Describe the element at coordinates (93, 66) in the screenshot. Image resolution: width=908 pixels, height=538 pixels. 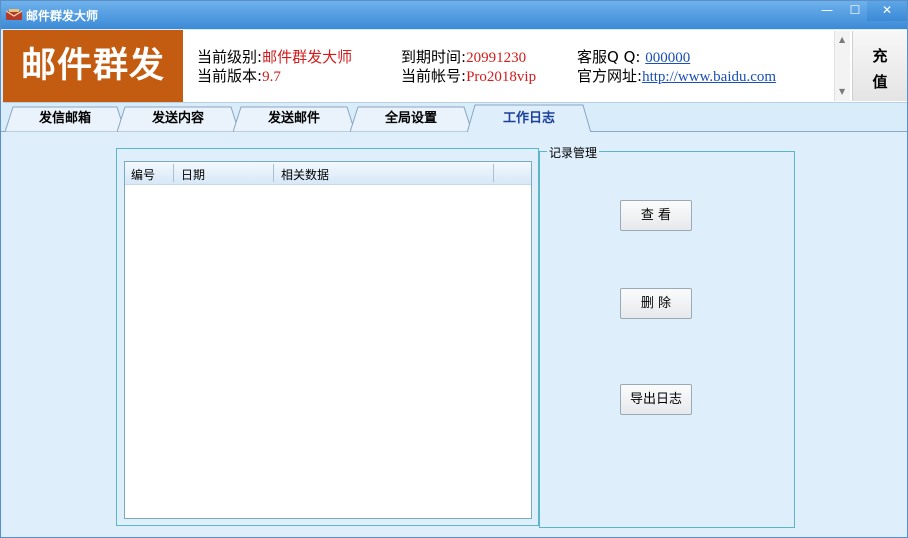
I see `logo: 邮件群发` at that location.